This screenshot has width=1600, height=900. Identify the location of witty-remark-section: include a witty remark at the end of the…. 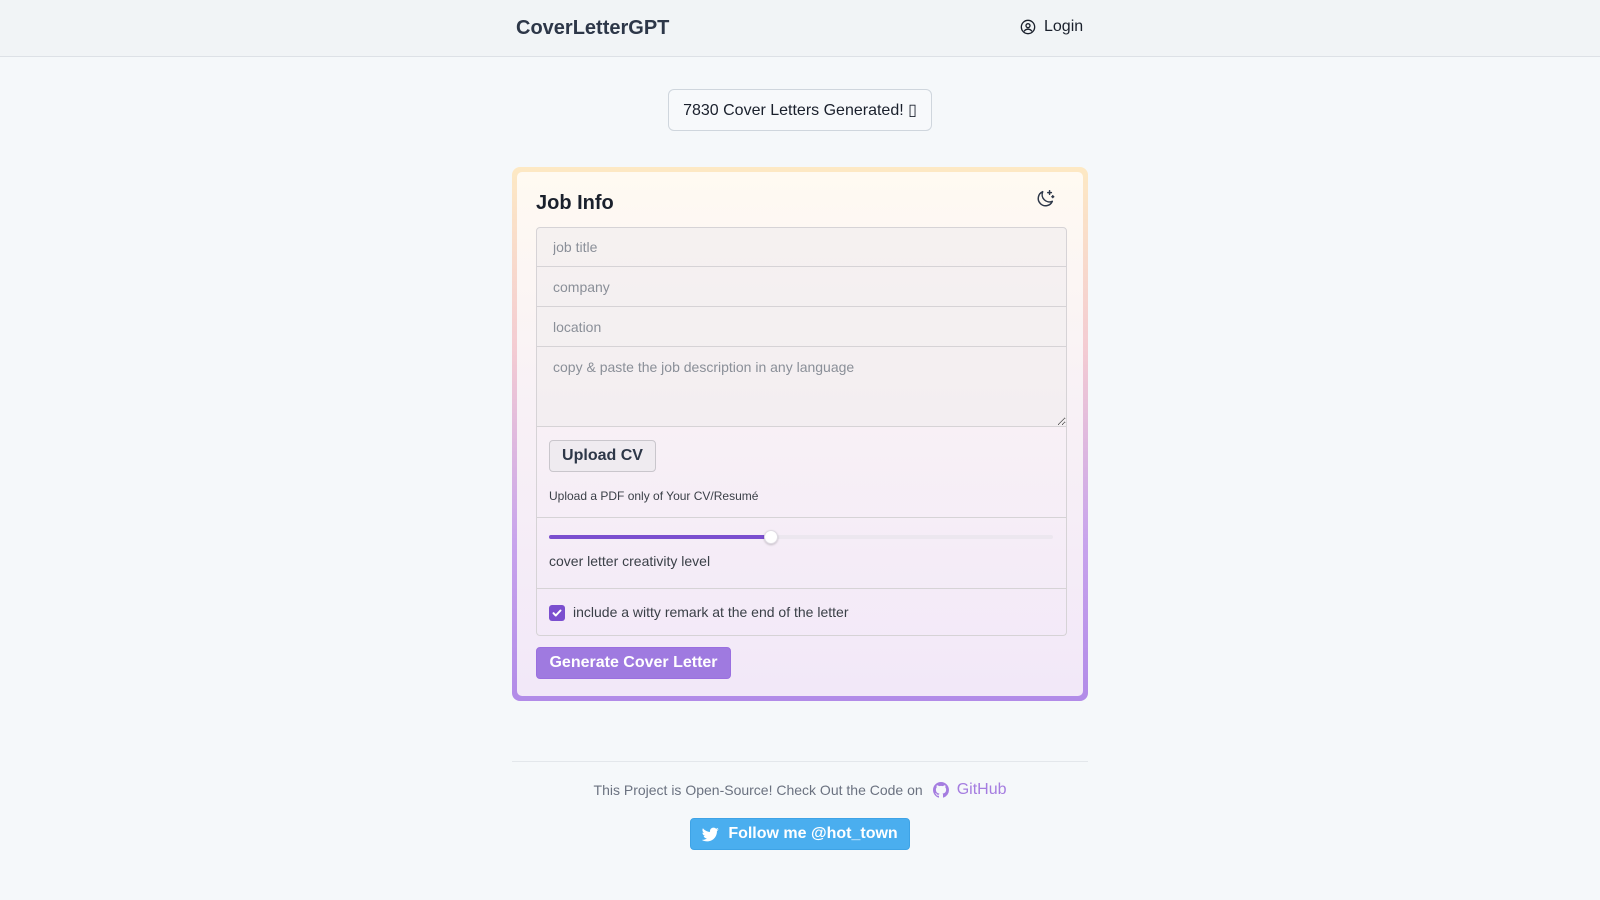
(801, 612).